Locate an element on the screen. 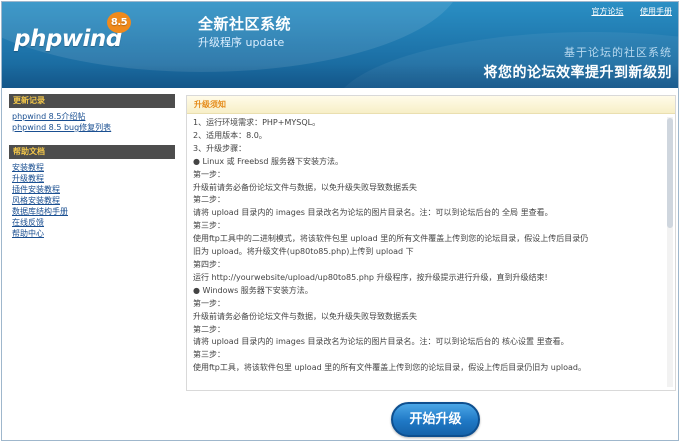 This screenshot has width=680, height=442. help-docs-title: 帮助文档 is located at coordinates (92, 152).